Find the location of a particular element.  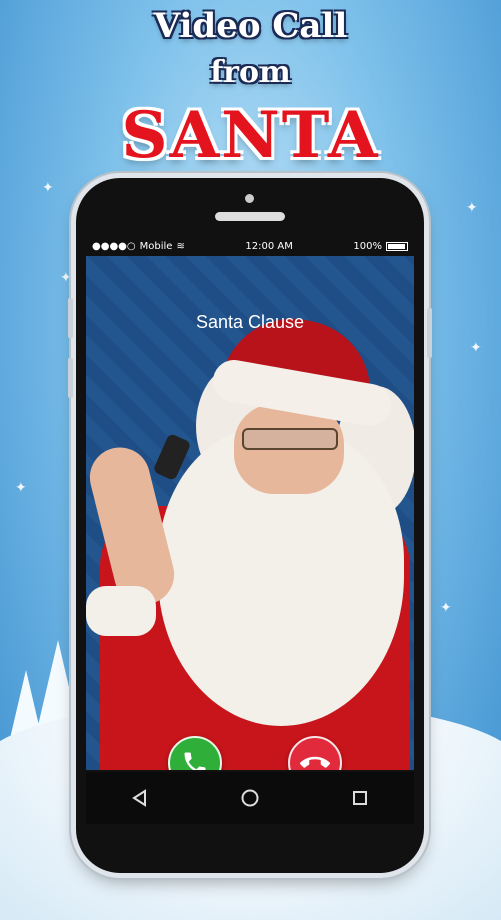

status-bar: ●●●●○ Mobile ≋ 12:00 AM 100% is located at coordinates (250, 246).